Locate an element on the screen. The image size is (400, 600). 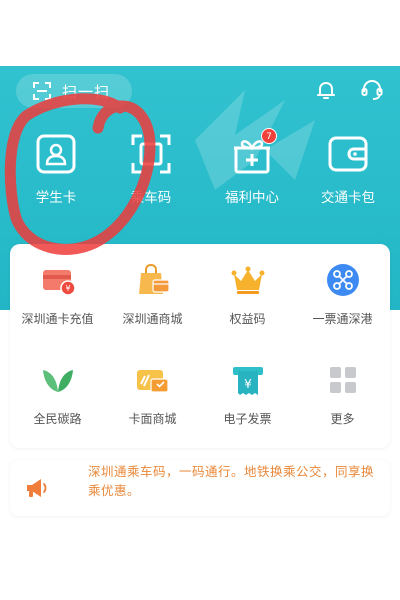
card-recharge-icon: ¥ is located at coordinates (59, 283).